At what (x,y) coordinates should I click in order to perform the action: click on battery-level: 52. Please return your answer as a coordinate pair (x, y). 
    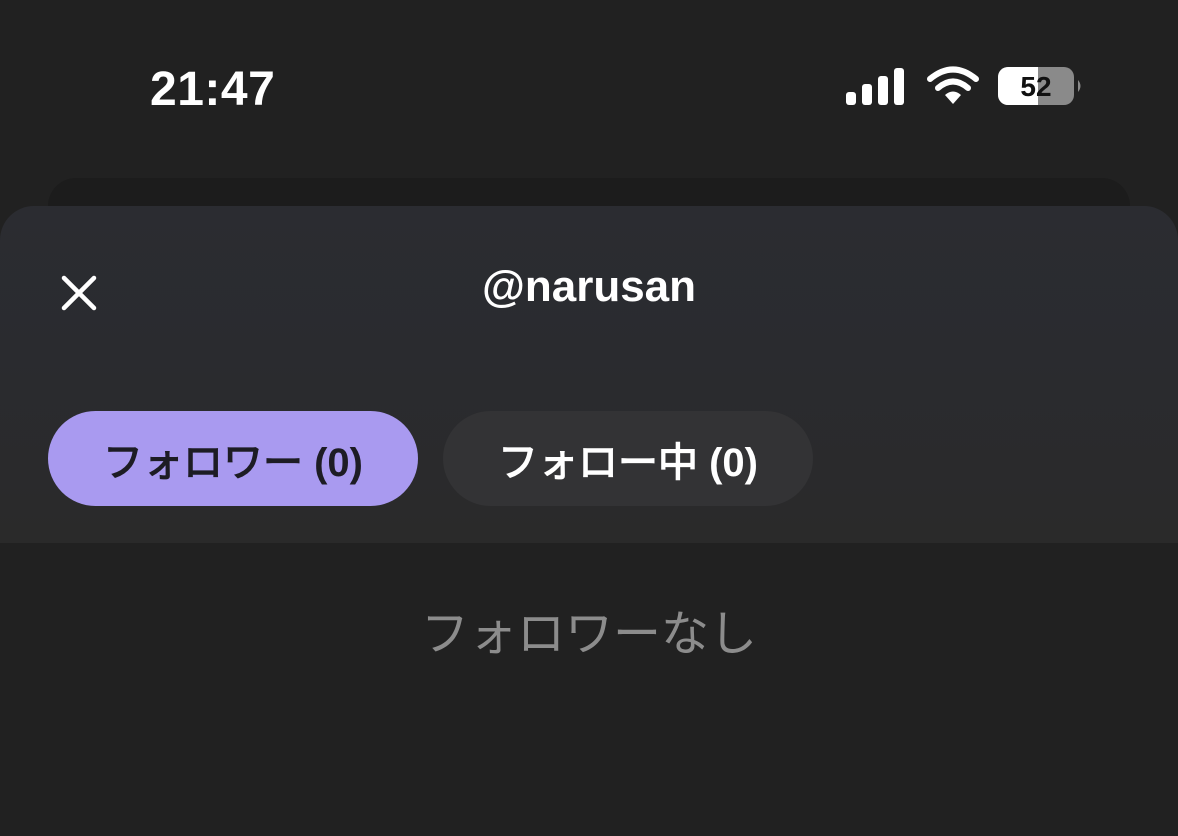
    Looking at the image, I should click on (1036, 86).